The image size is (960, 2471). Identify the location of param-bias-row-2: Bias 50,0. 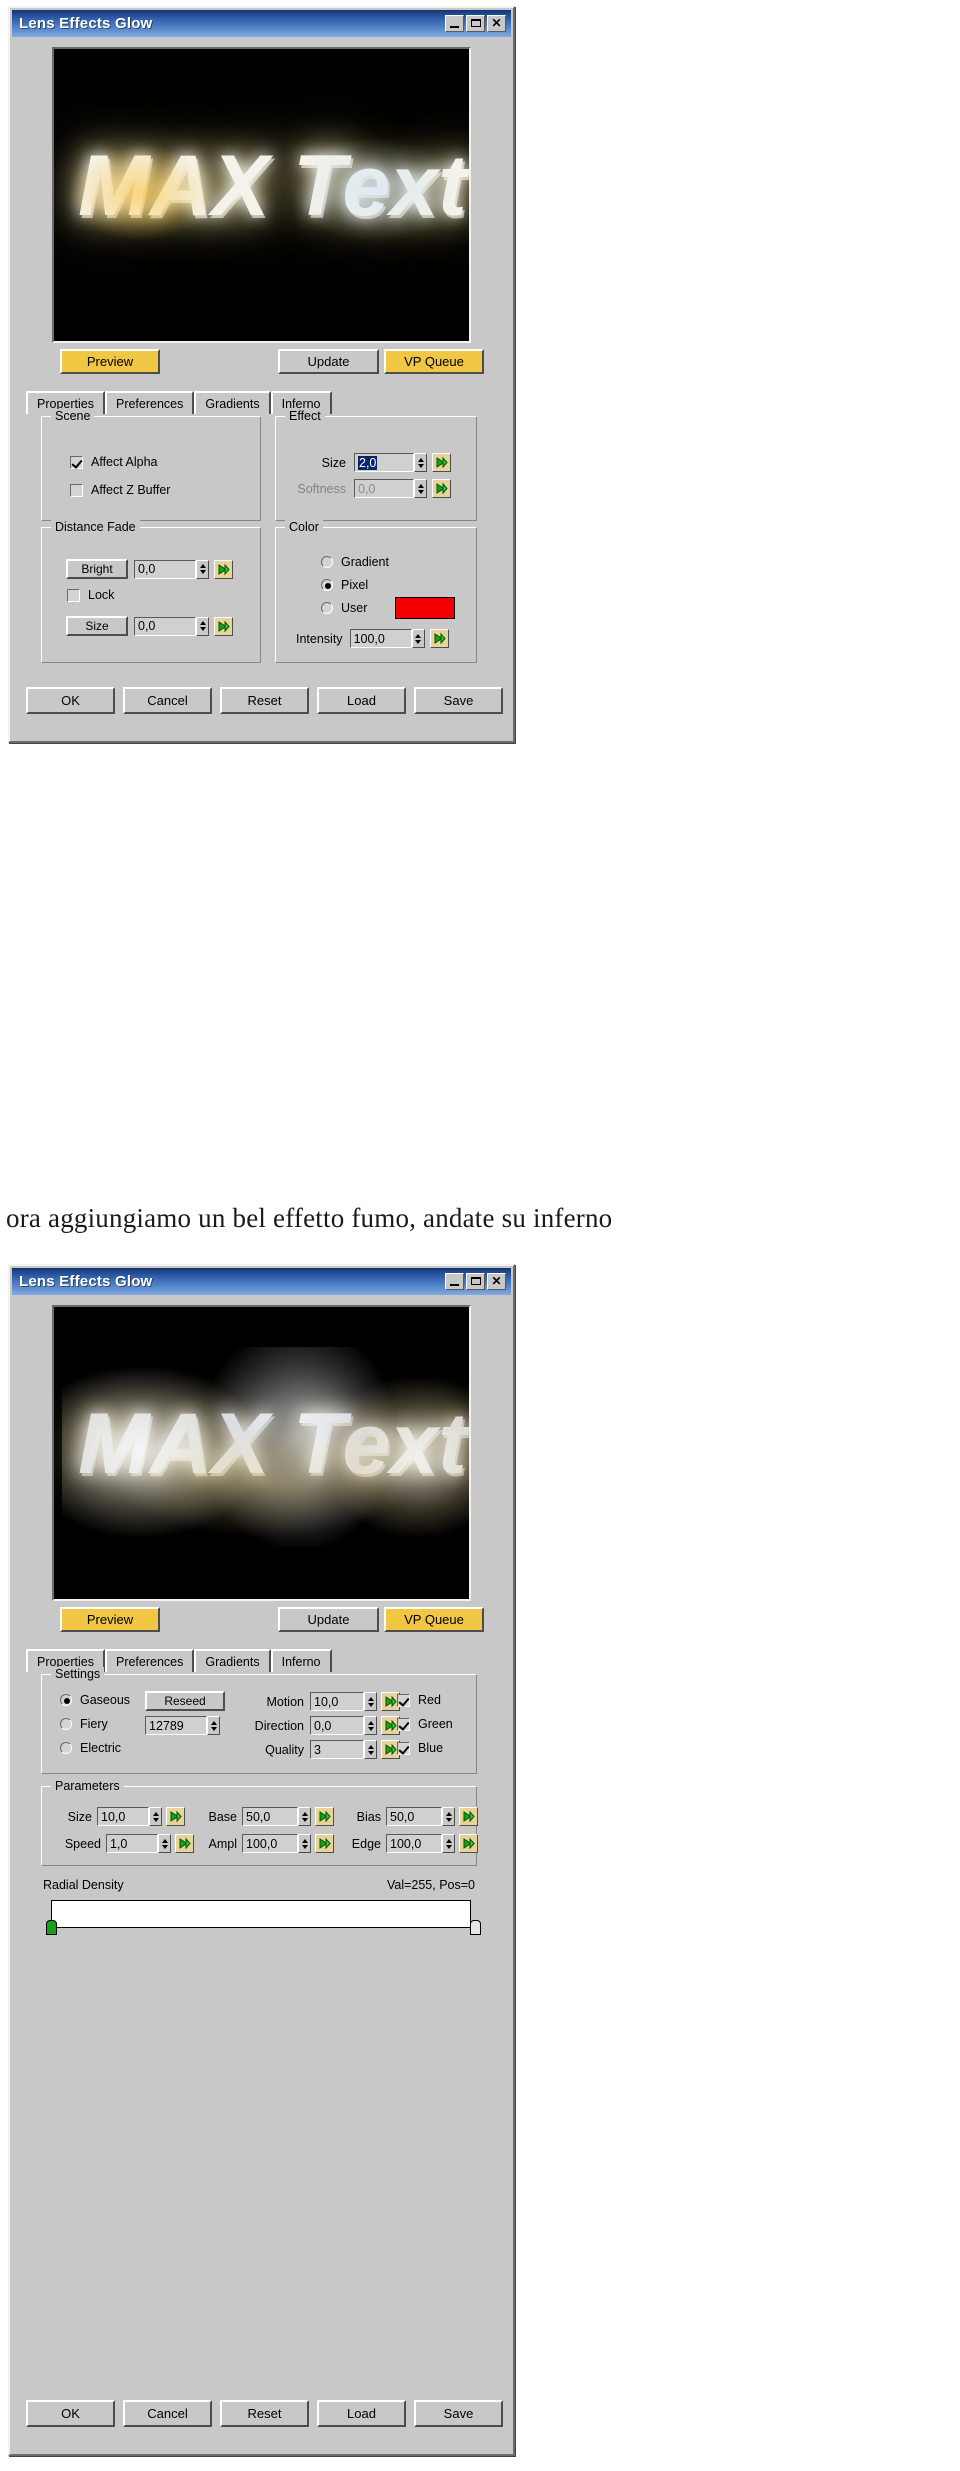
(412, 1816).